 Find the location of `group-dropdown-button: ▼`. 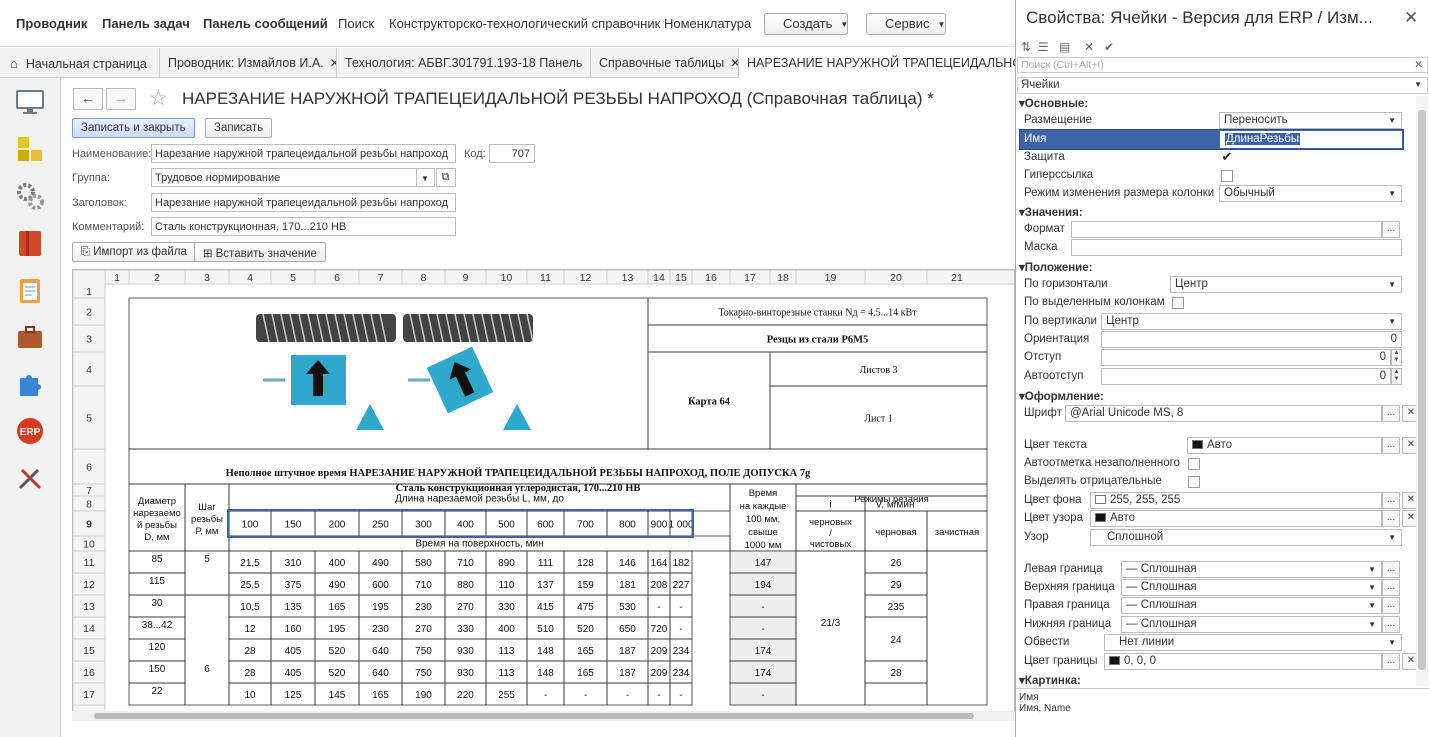

group-dropdown-button: ▼ is located at coordinates (425, 177).